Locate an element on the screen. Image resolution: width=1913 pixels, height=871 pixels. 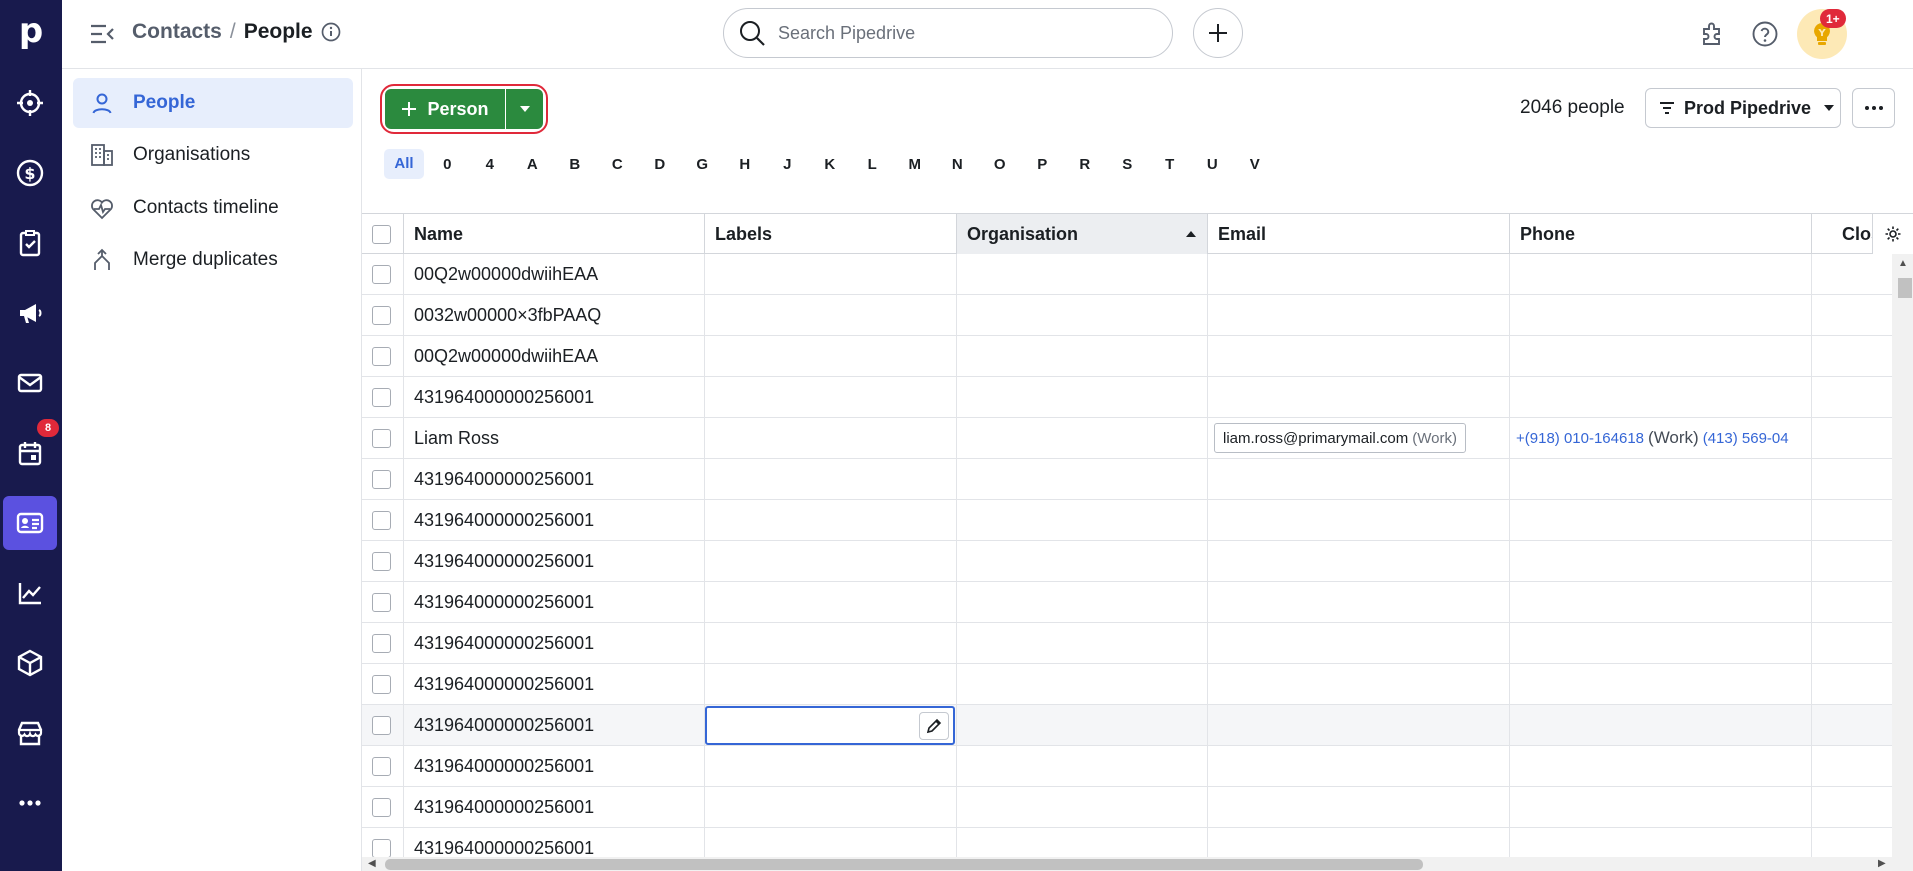
add-person-button: Person is located at coordinates (445, 109).